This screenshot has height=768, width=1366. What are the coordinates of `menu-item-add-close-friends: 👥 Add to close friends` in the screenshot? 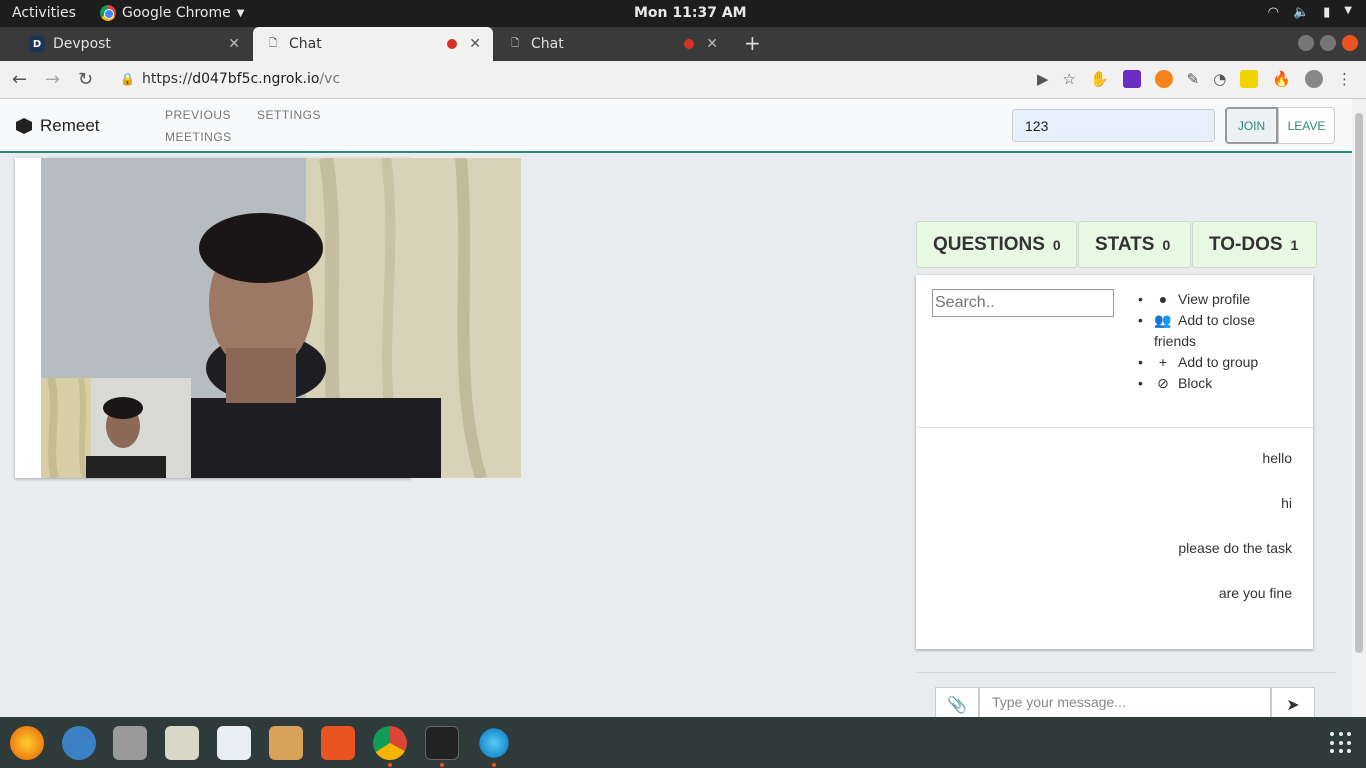 It's located at (1218, 331).